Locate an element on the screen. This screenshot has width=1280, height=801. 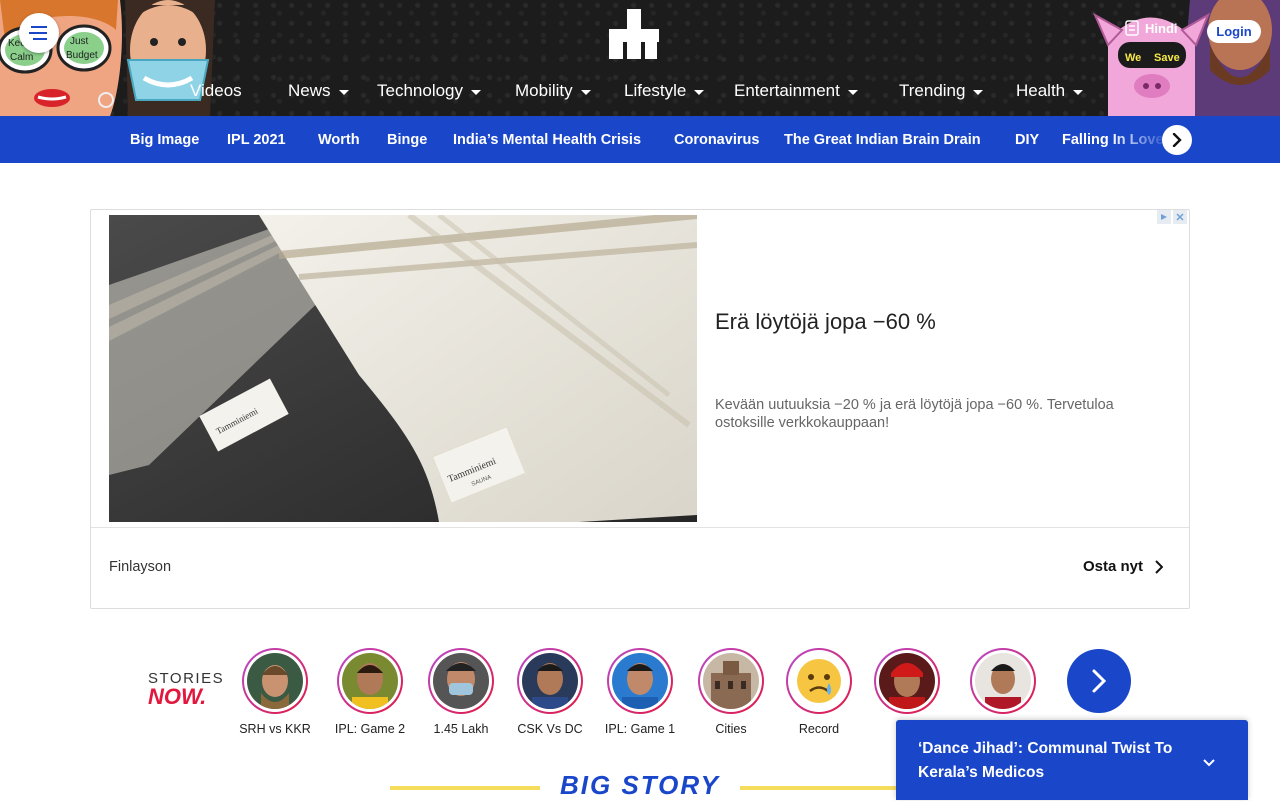
building-icon is located at coordinates (731, 681).